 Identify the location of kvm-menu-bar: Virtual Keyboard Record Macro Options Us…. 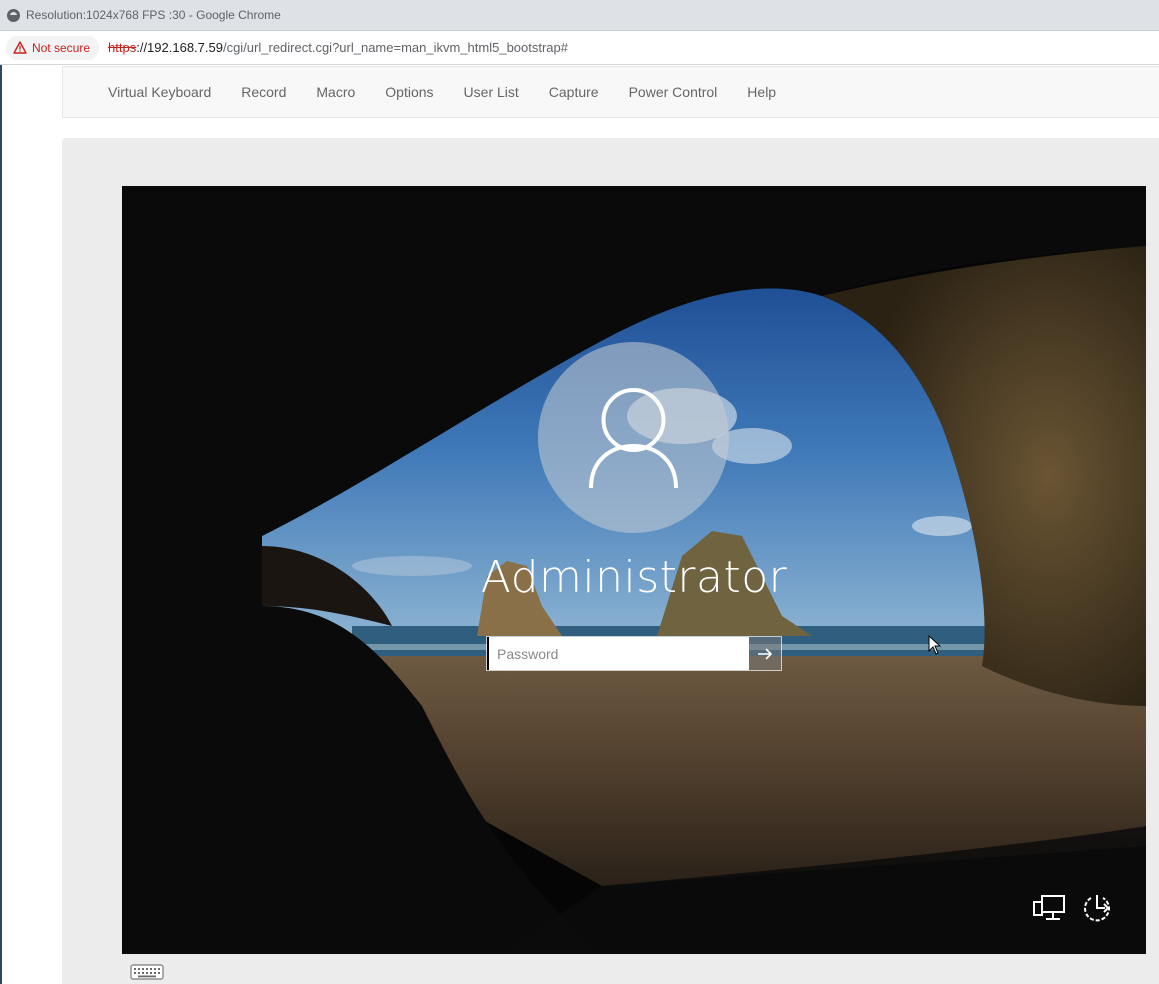
(610, 92).